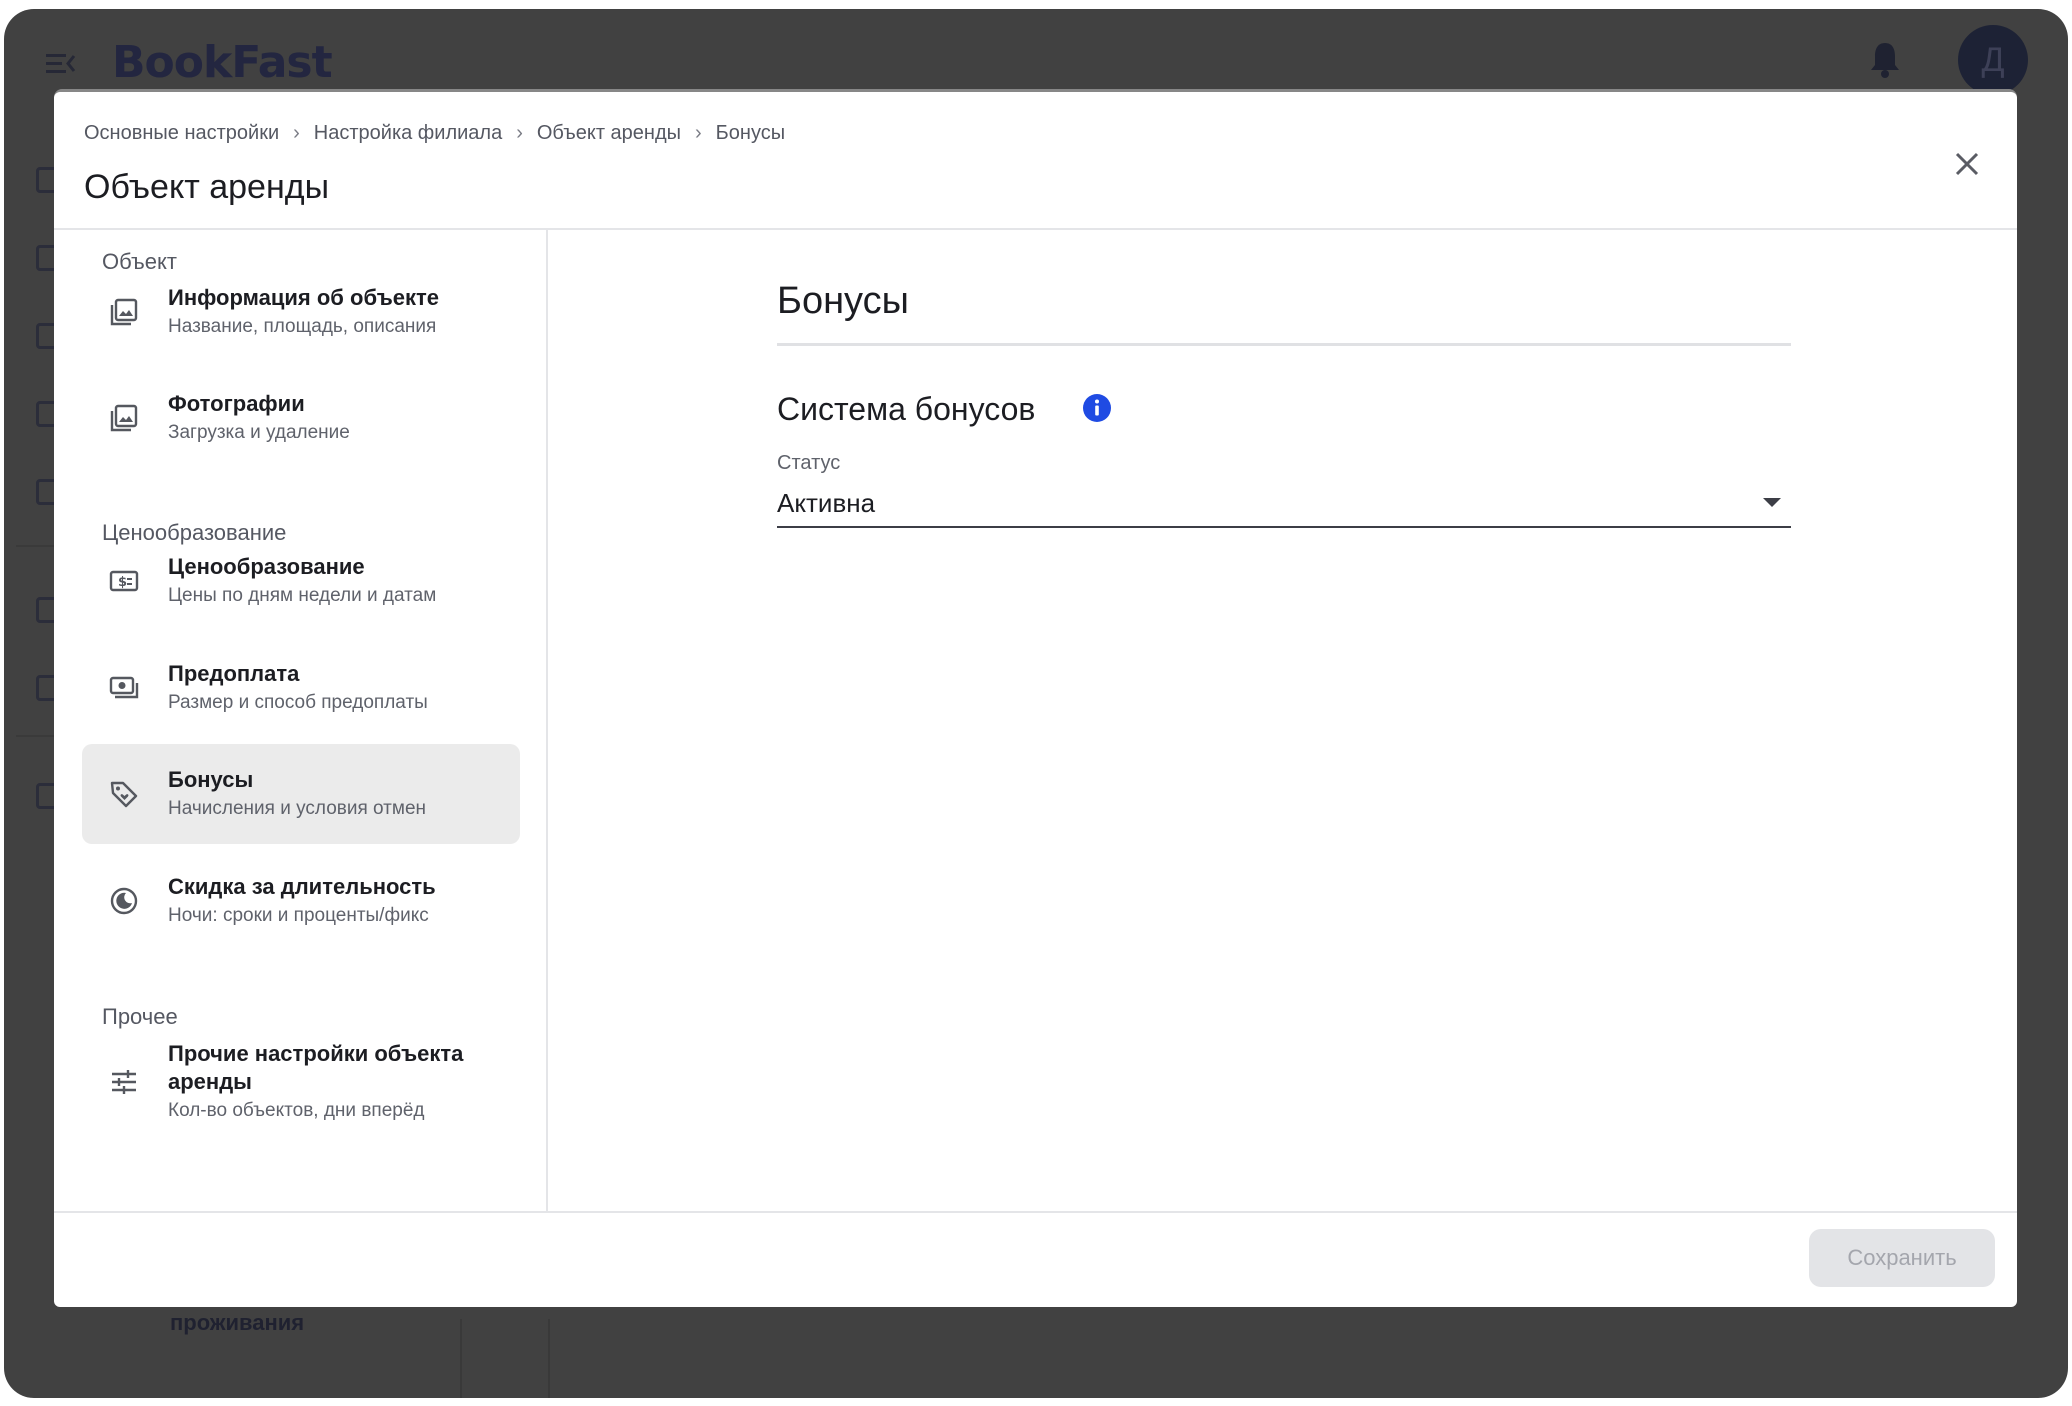  I want to click on breadcrumb-current: Бонусы, so click(750, 133).